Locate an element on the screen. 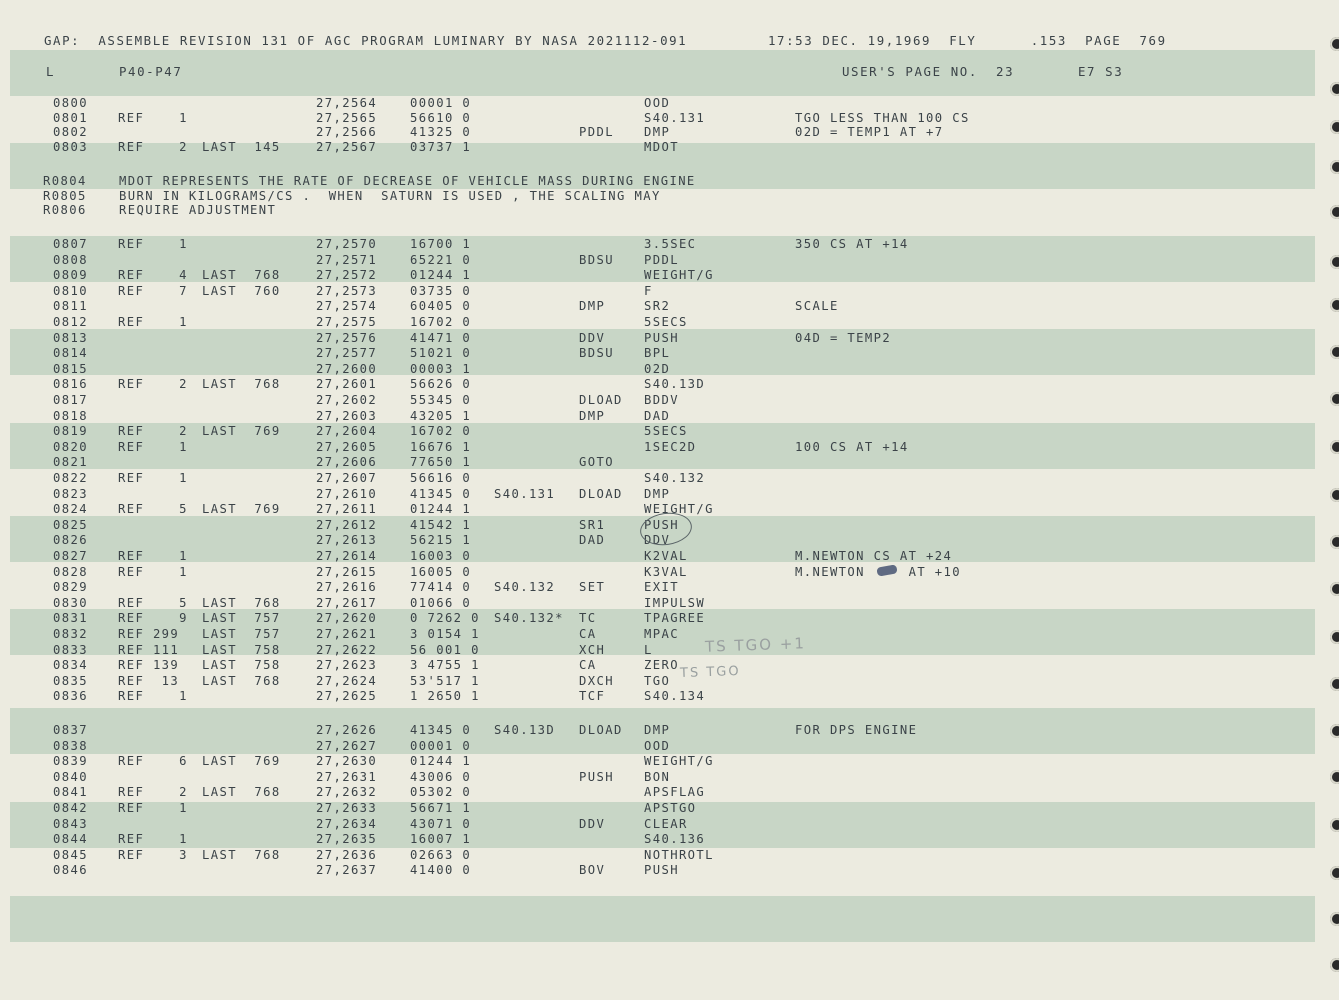  cell-operand: ZERO is located at coordinates (661, 665).